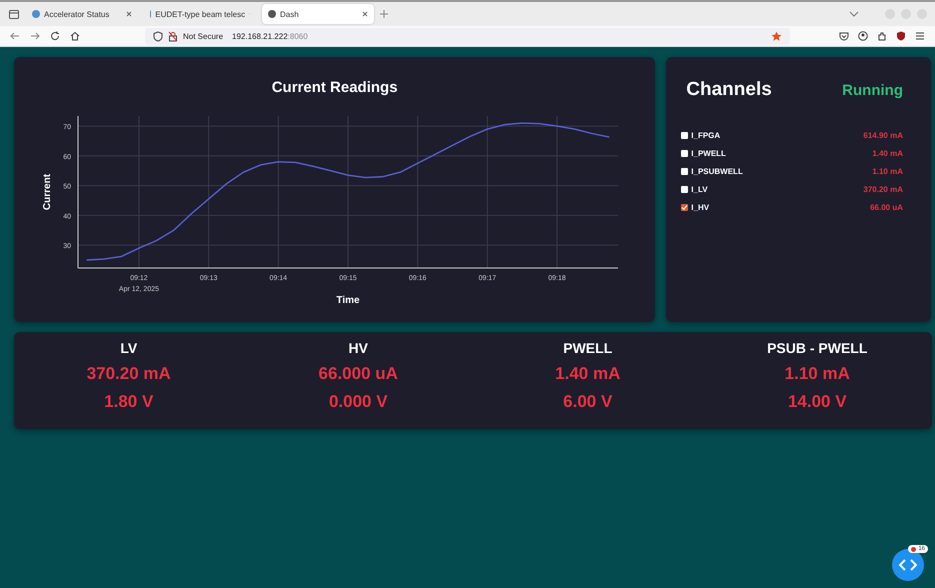 The width and height of the screenshot is (935, 588). Describe the element at coordinates (129, 402) in the screenshot. I see `voltage-value: 1.80 V` at that location.